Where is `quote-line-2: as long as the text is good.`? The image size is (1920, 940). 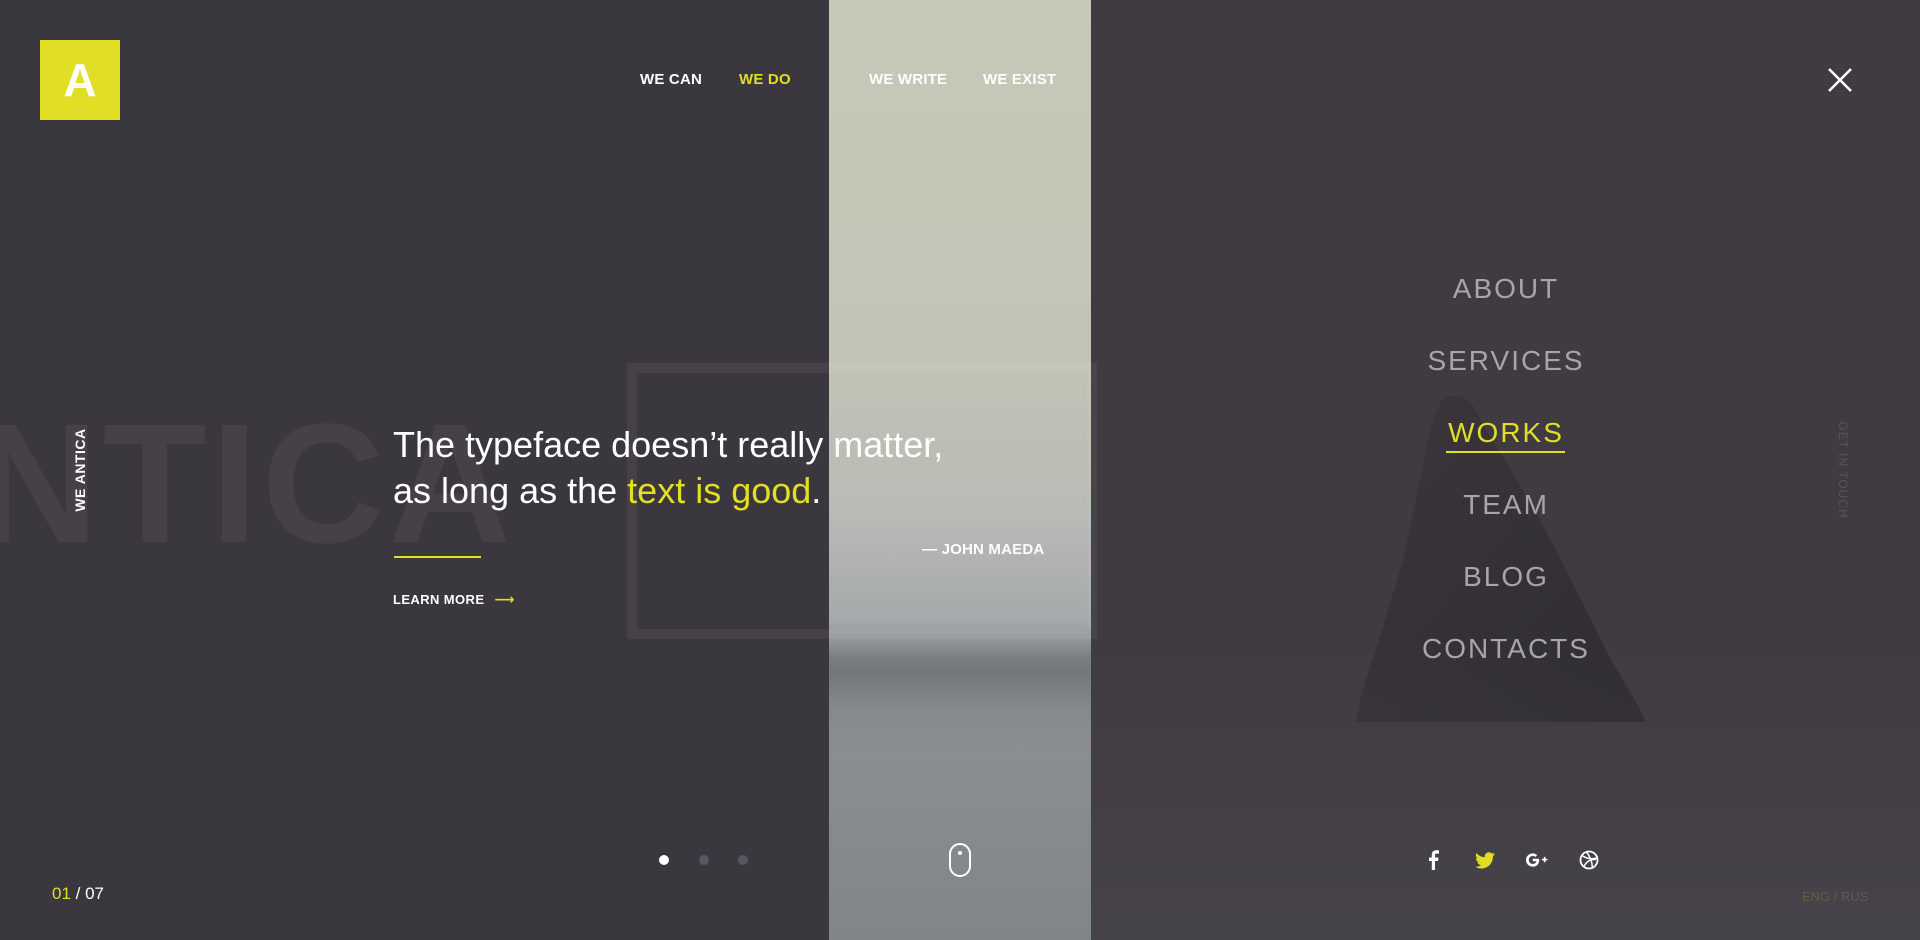
quote-line-2: as long as the text is good. is located at coordinates (743, 491).